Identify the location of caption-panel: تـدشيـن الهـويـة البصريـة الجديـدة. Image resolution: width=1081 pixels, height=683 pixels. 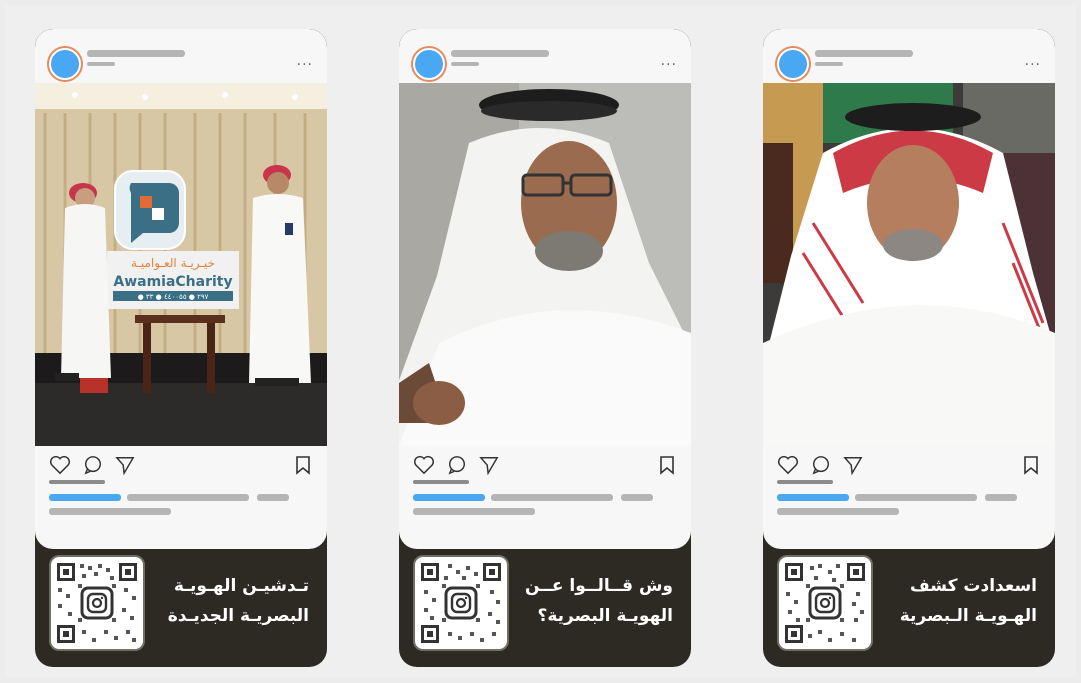
(181, 608).